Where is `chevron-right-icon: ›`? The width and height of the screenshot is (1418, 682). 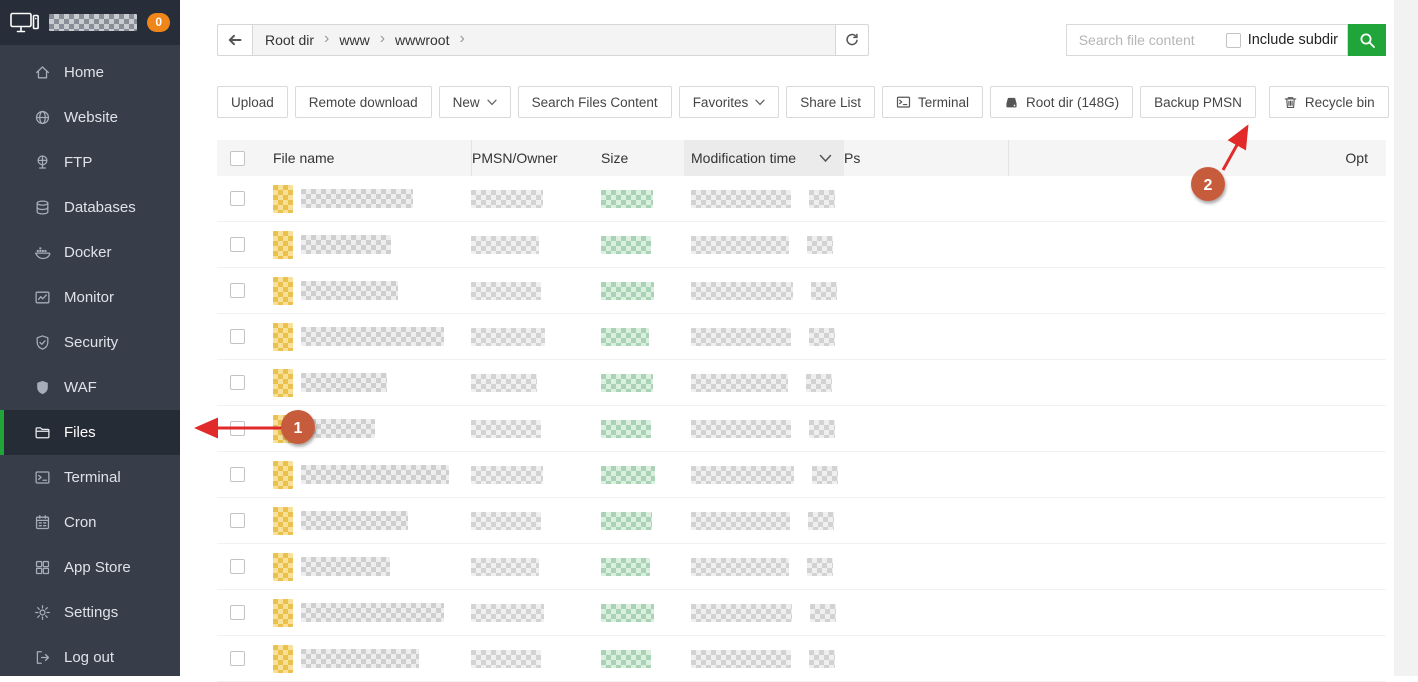
chevron-right-icon: › is located at coordinates (462, 38).